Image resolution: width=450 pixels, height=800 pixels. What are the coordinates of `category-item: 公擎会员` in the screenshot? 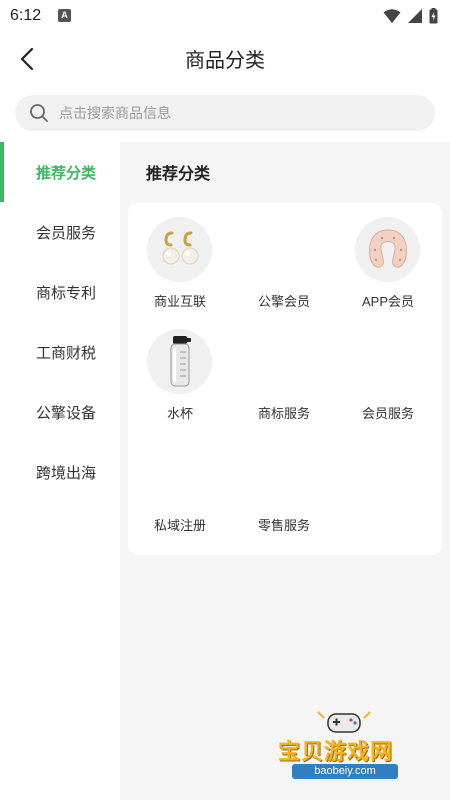 It's located at (284, 273).